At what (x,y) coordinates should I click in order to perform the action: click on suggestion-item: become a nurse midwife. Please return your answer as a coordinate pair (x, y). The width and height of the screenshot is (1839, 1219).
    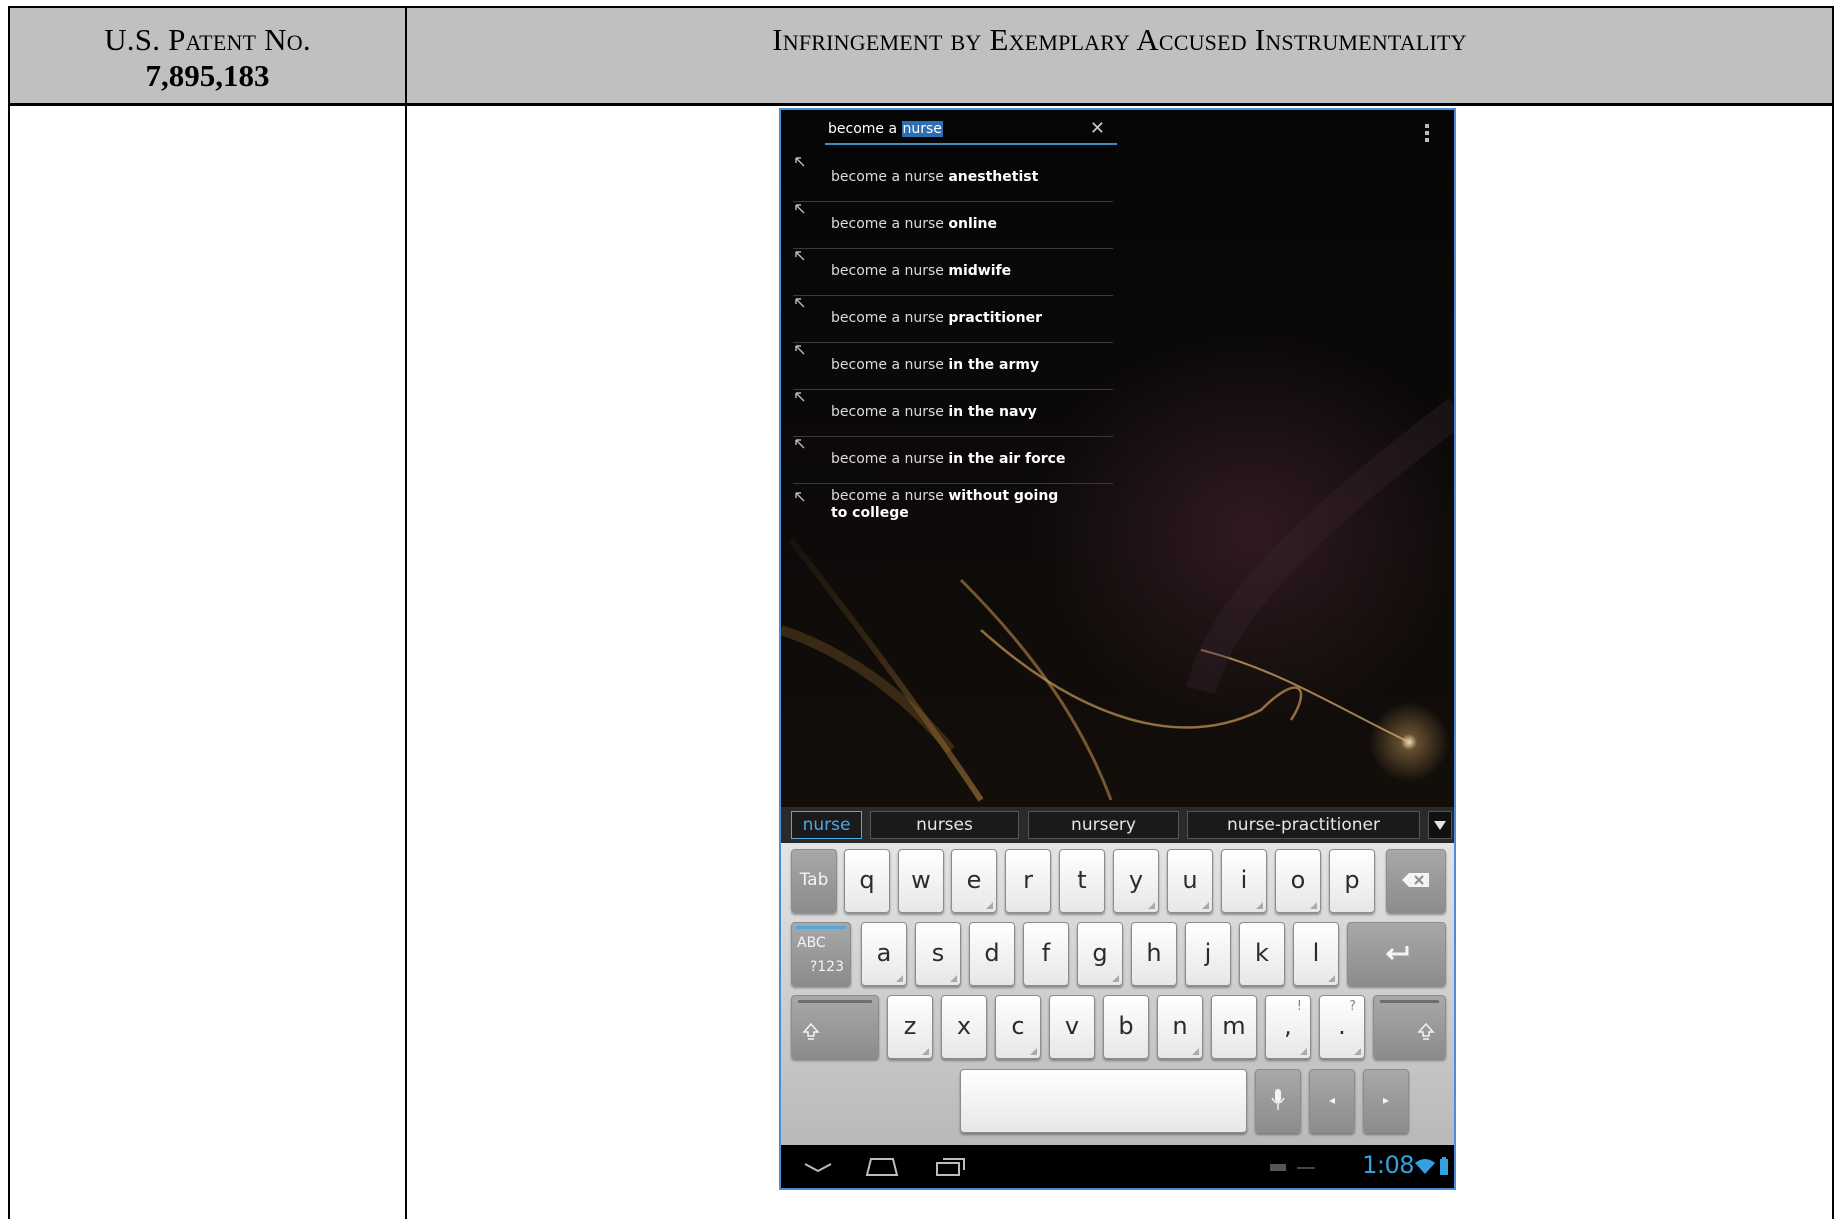
    Looking at the image, I should click on (953, 272).